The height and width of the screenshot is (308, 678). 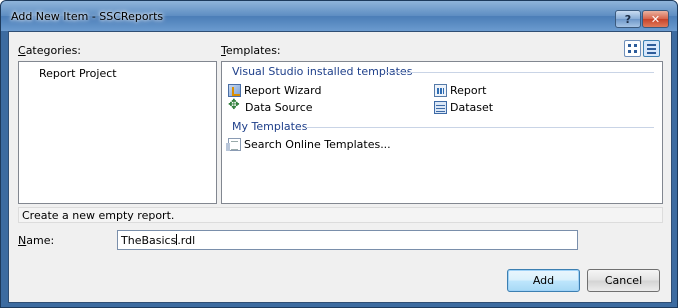 What do you see at coordinates (40, 240) in the screenshot?
I see `name-label-text: ame:` at bounding box center [40, 240].